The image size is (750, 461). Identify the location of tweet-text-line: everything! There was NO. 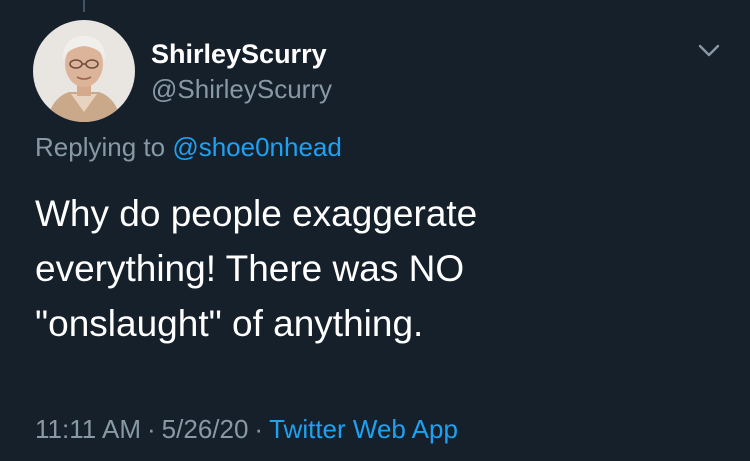
(250, 268).